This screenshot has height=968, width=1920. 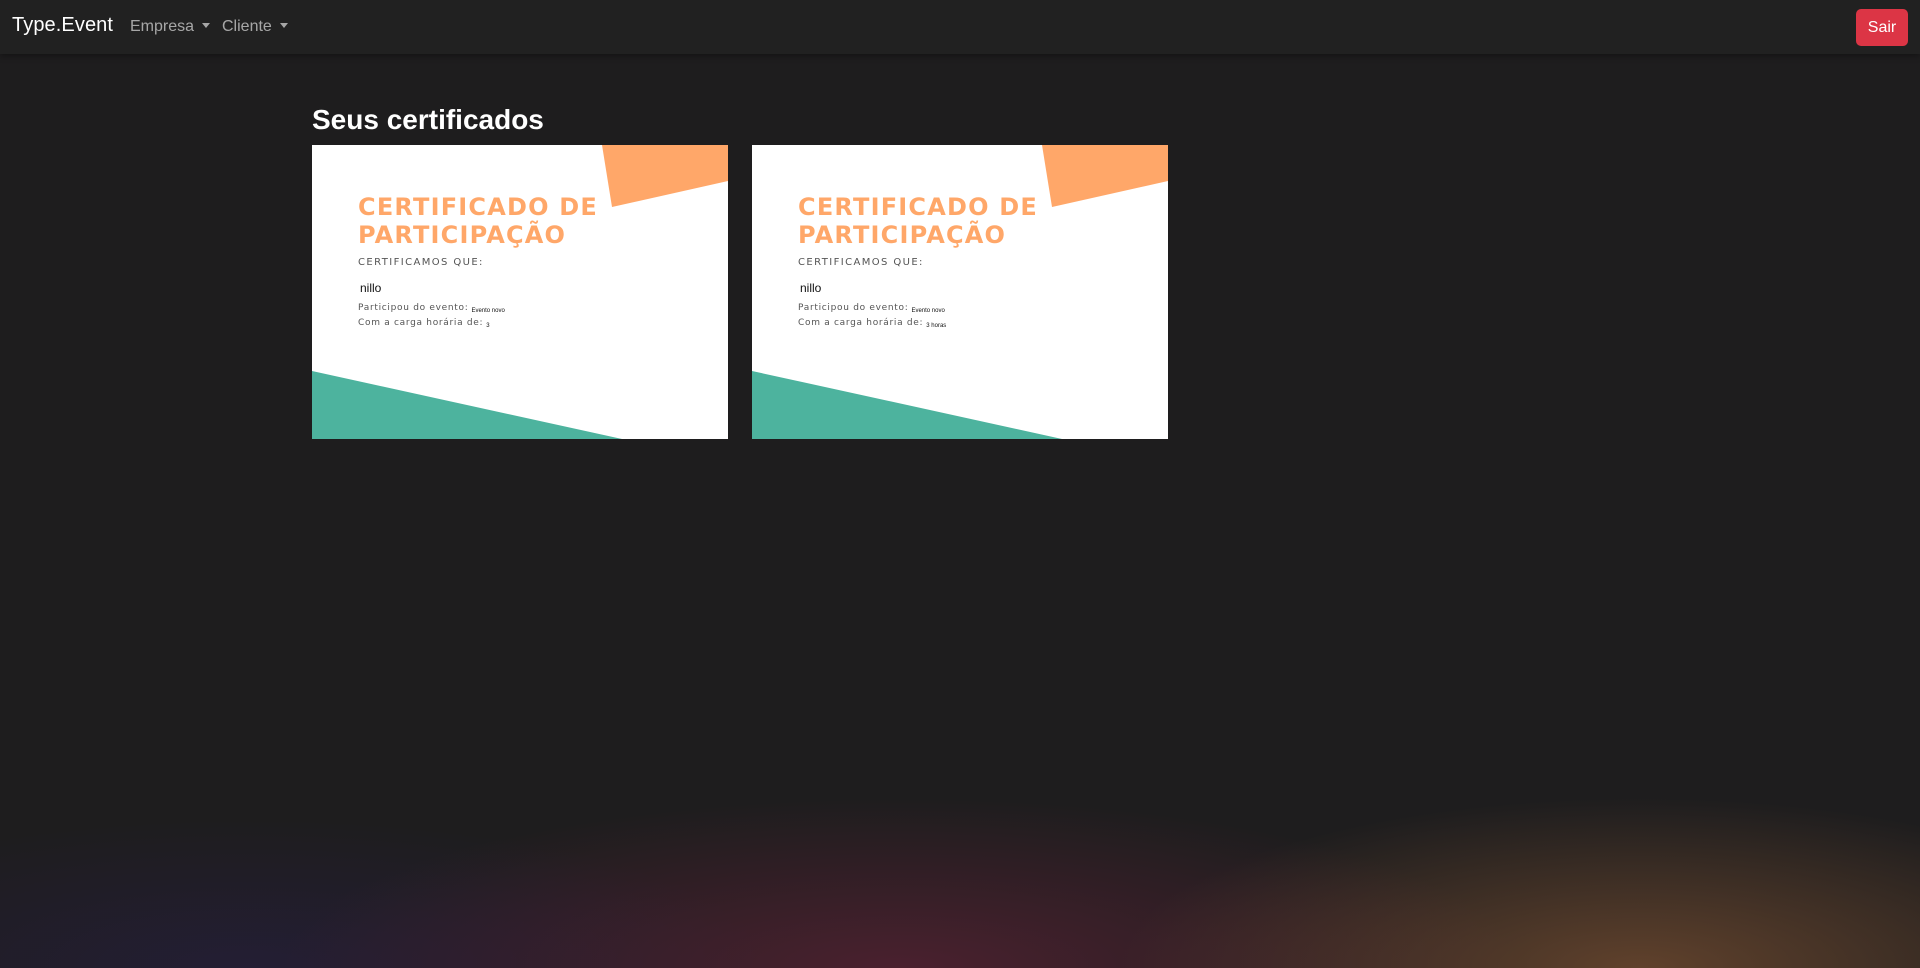 What do you see at coordinates (936, 326) in the screenshot?
I see `hours-value: 3 horas` at bounding box center [936, 326].